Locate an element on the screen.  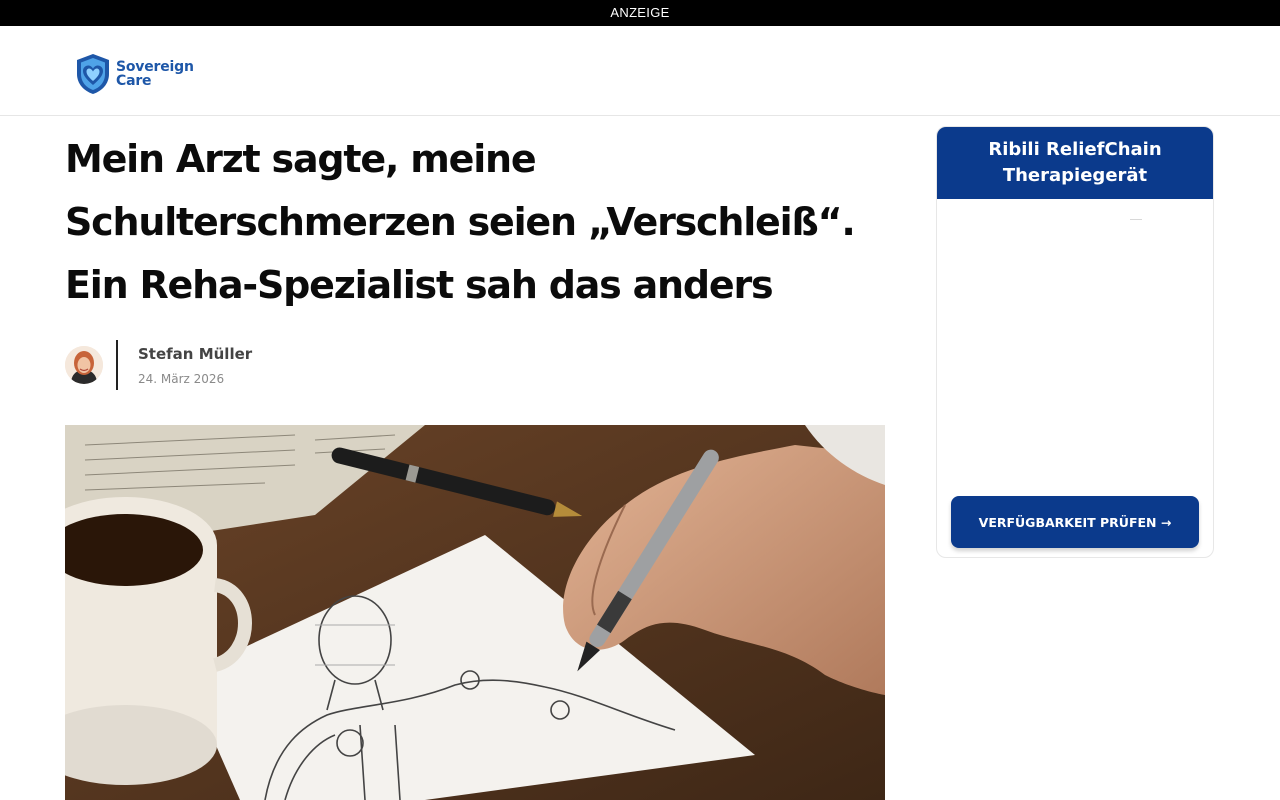
site-logo: Sovereign Care is located at coordinates (134, 74).